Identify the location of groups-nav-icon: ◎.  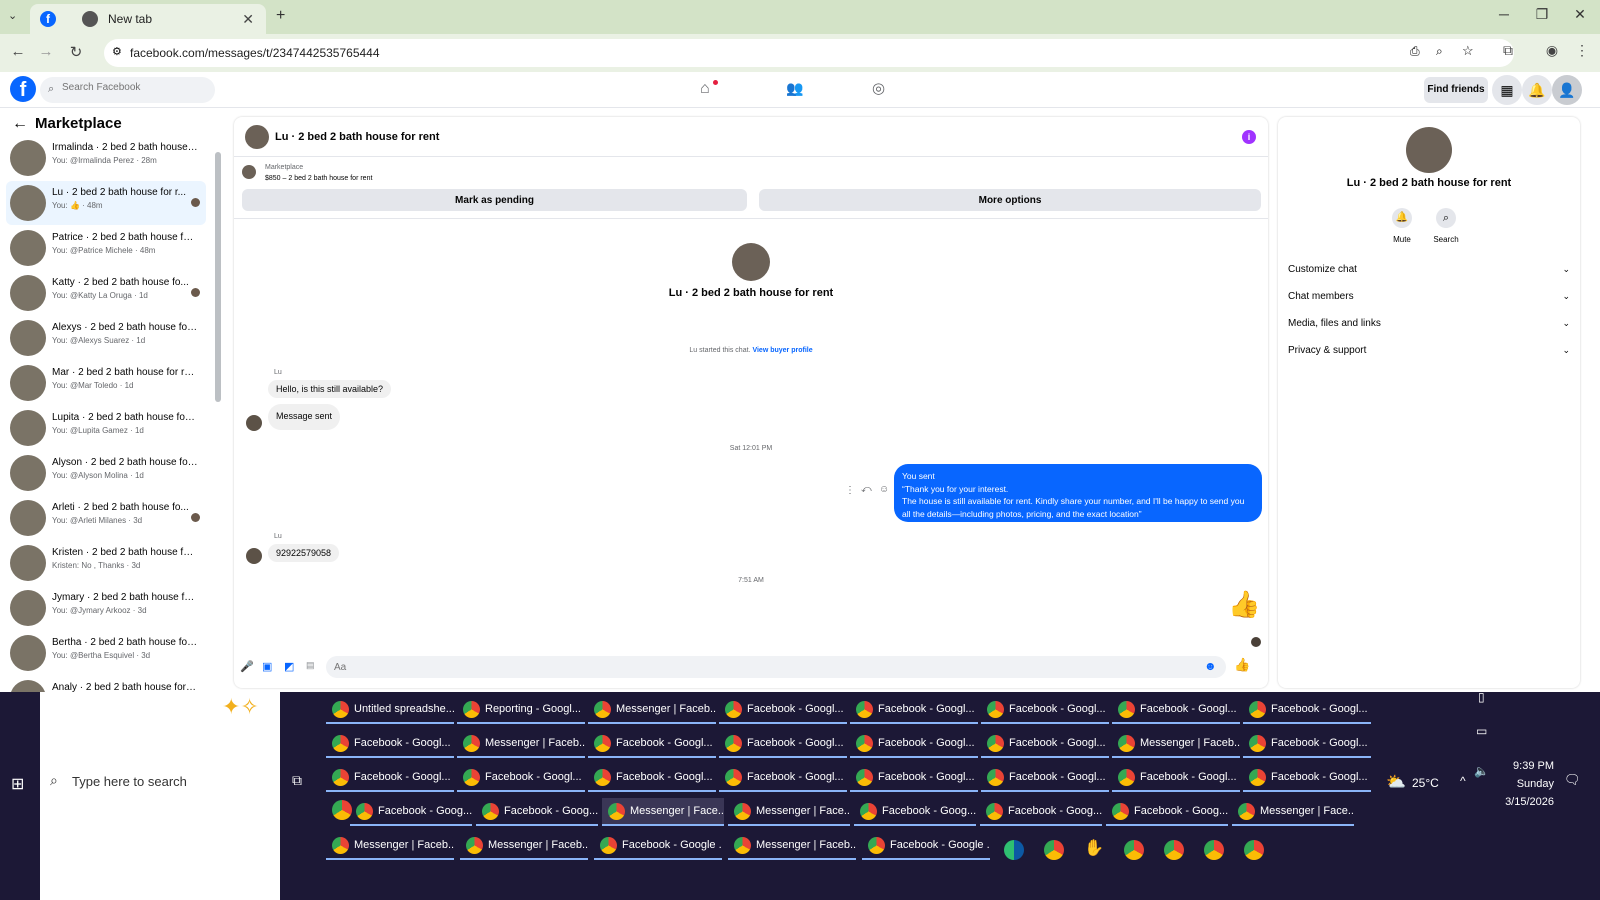
(878, 88).